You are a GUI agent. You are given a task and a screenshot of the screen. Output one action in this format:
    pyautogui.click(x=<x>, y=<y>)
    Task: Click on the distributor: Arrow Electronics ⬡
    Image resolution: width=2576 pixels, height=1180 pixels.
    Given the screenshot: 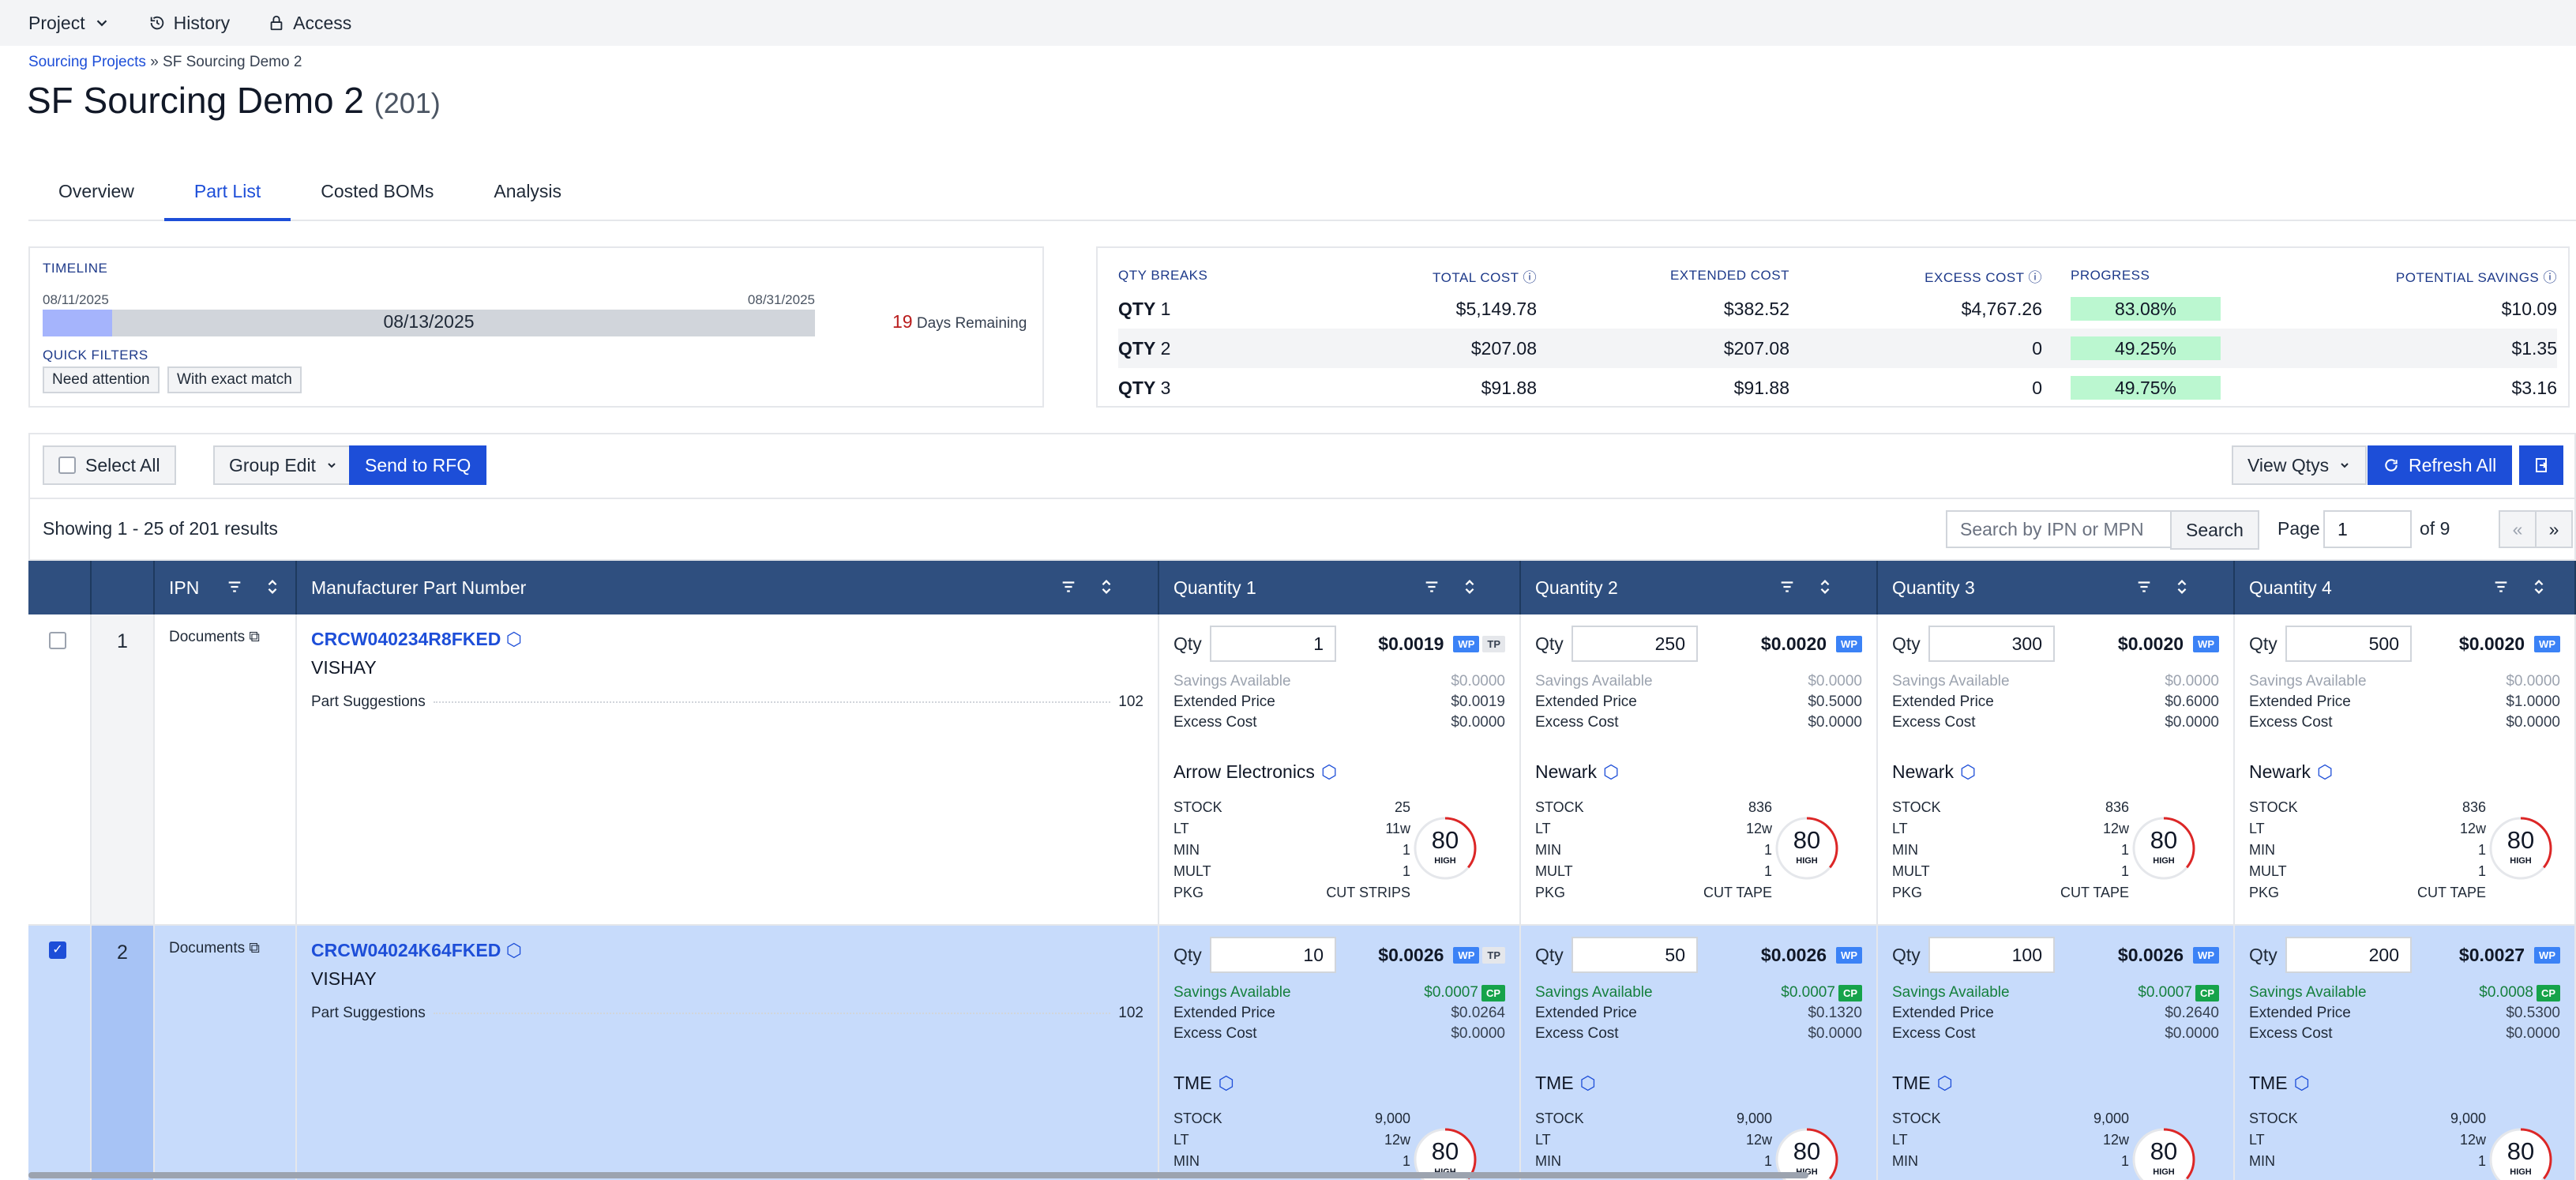 What is the action you would take?
    pyautogui.click(x=1255, y=772)
    